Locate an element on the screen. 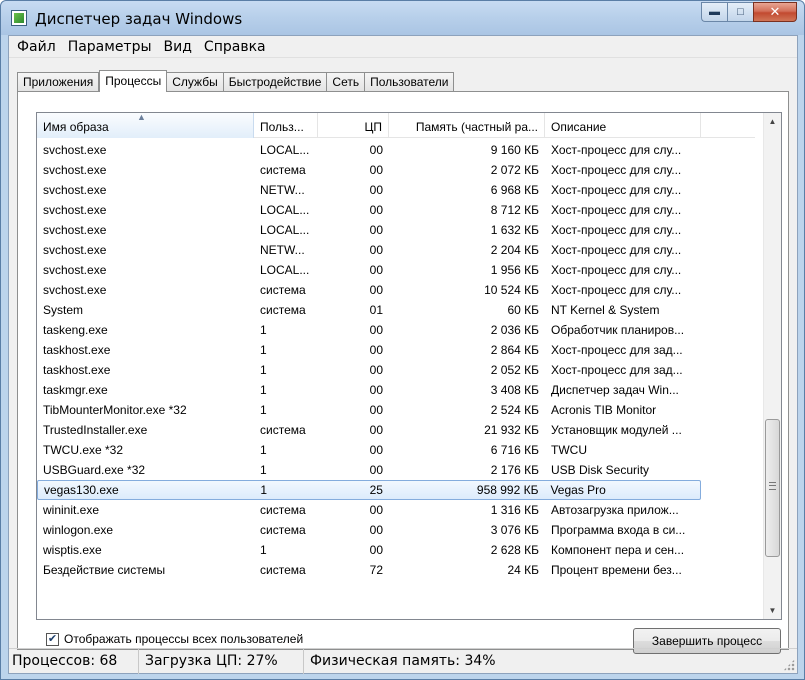  cell-image-name: wisptis.exe is located at coordinates (72, 550).